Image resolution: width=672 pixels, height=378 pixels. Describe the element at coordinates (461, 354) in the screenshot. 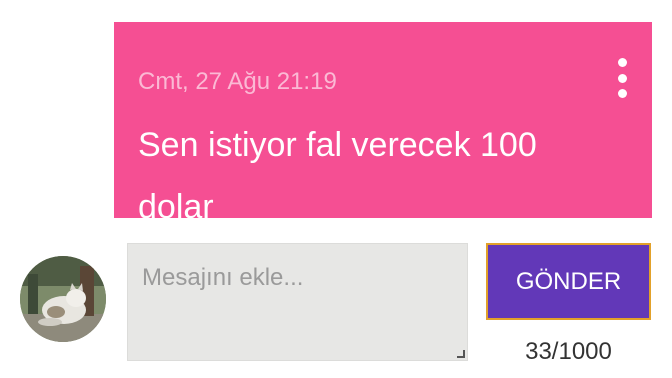

I see `resize-handle-icon` at that location.